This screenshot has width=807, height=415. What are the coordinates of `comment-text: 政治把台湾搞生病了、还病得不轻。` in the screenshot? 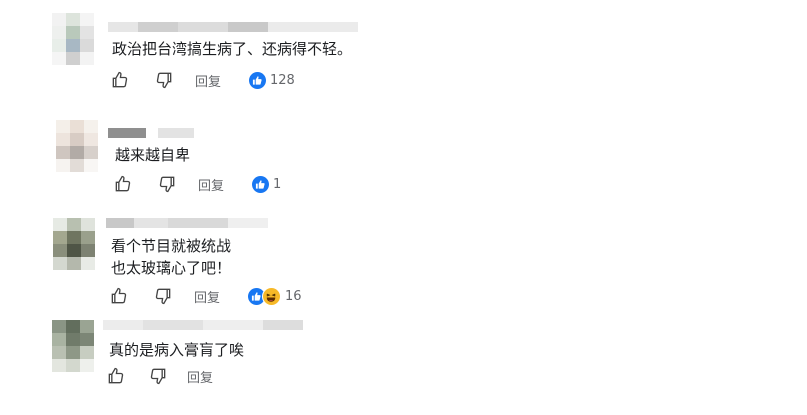 It's located at (232, 49).